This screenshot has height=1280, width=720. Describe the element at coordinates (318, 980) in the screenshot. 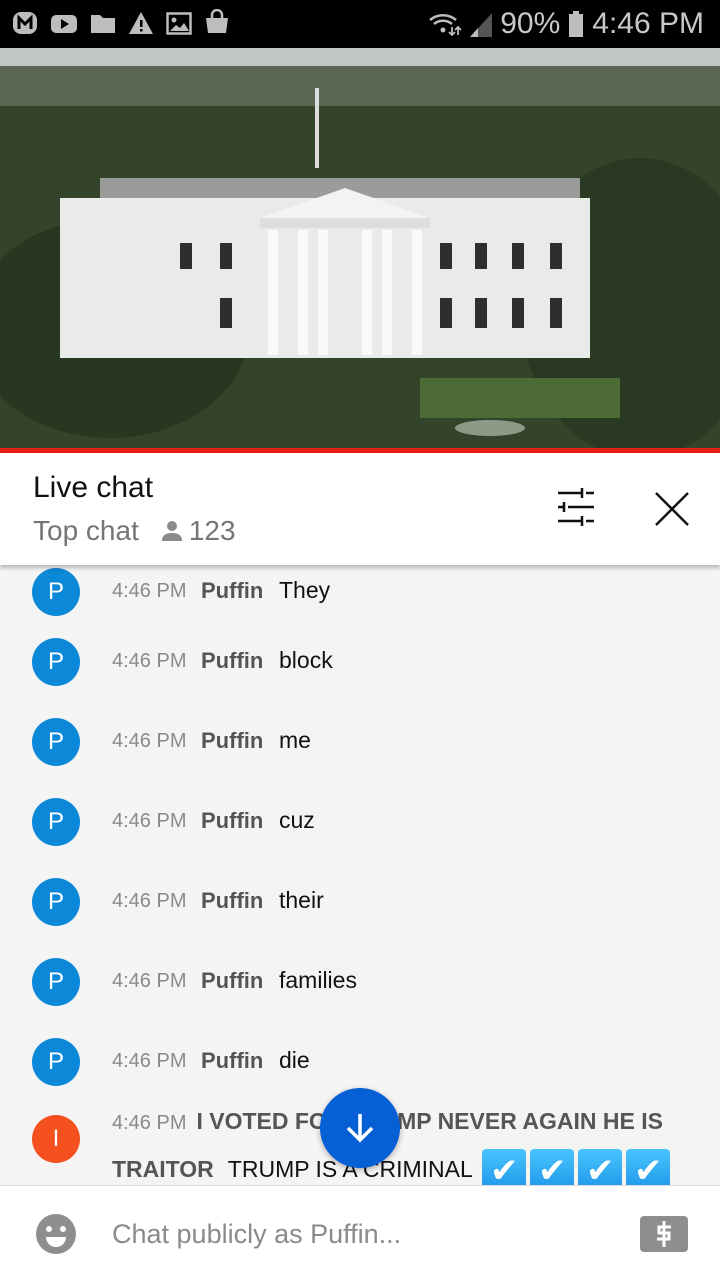

I see `message-text: families` at that location.